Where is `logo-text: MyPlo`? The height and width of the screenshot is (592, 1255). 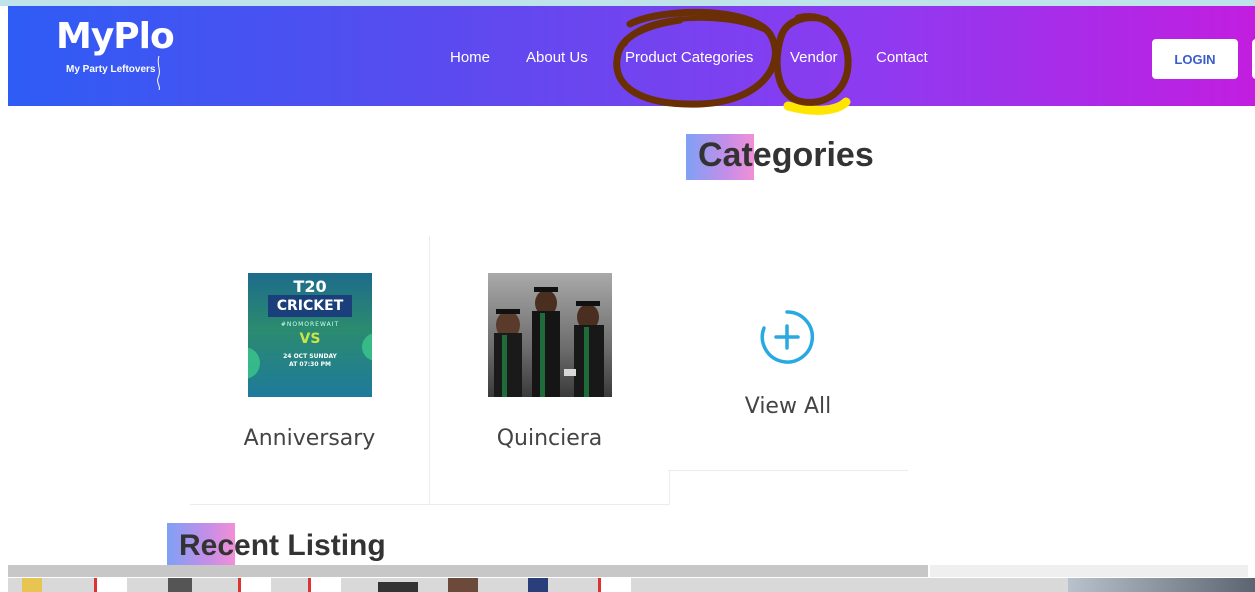
logo-text: MyPlo is located at coordinates (115, 36).